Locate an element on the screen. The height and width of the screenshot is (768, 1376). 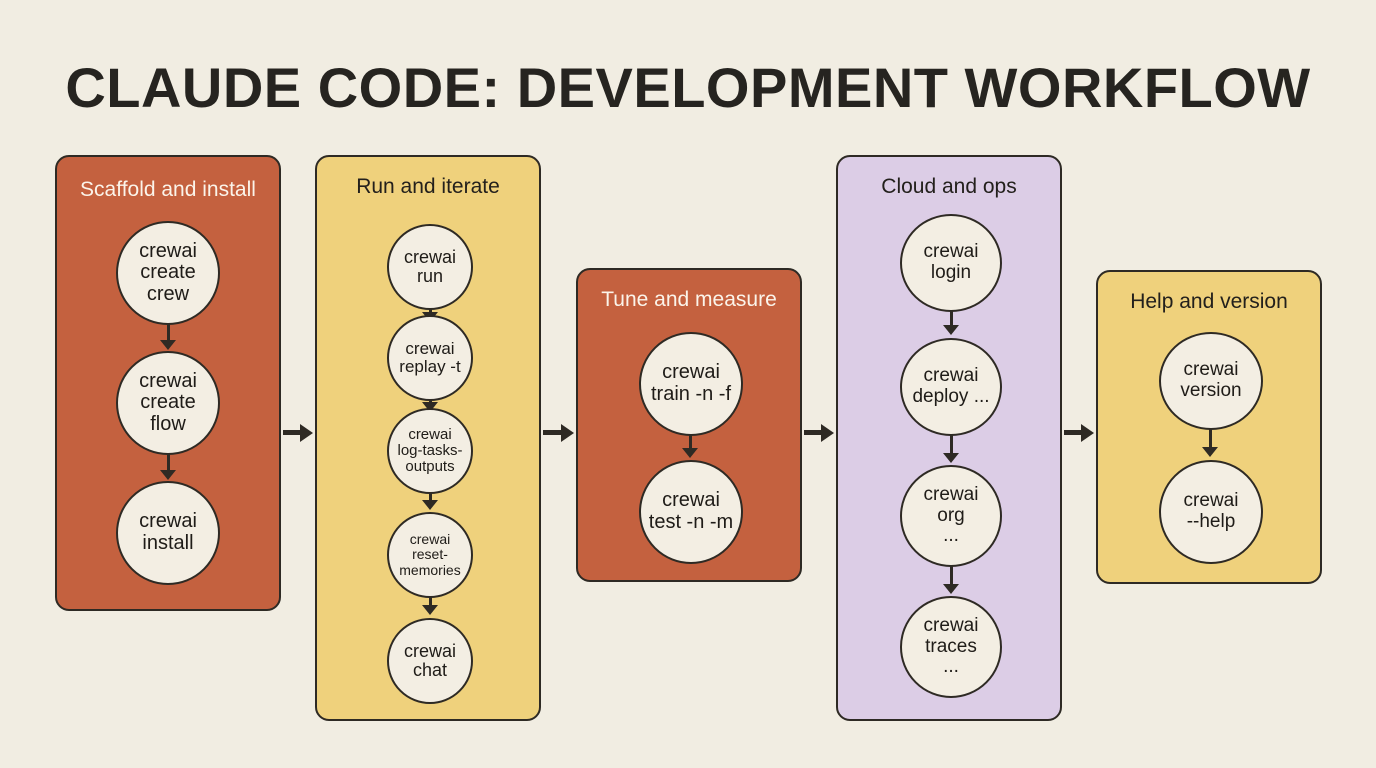
command-node-crewai-login: crewai login is located at coordinates (951, 263).